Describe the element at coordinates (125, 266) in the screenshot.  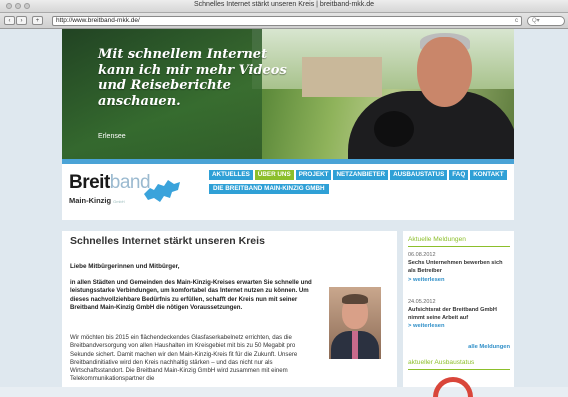
I see `greeting-text: Liebe Mitbürgerinnen und Mitbürger,` at that location.